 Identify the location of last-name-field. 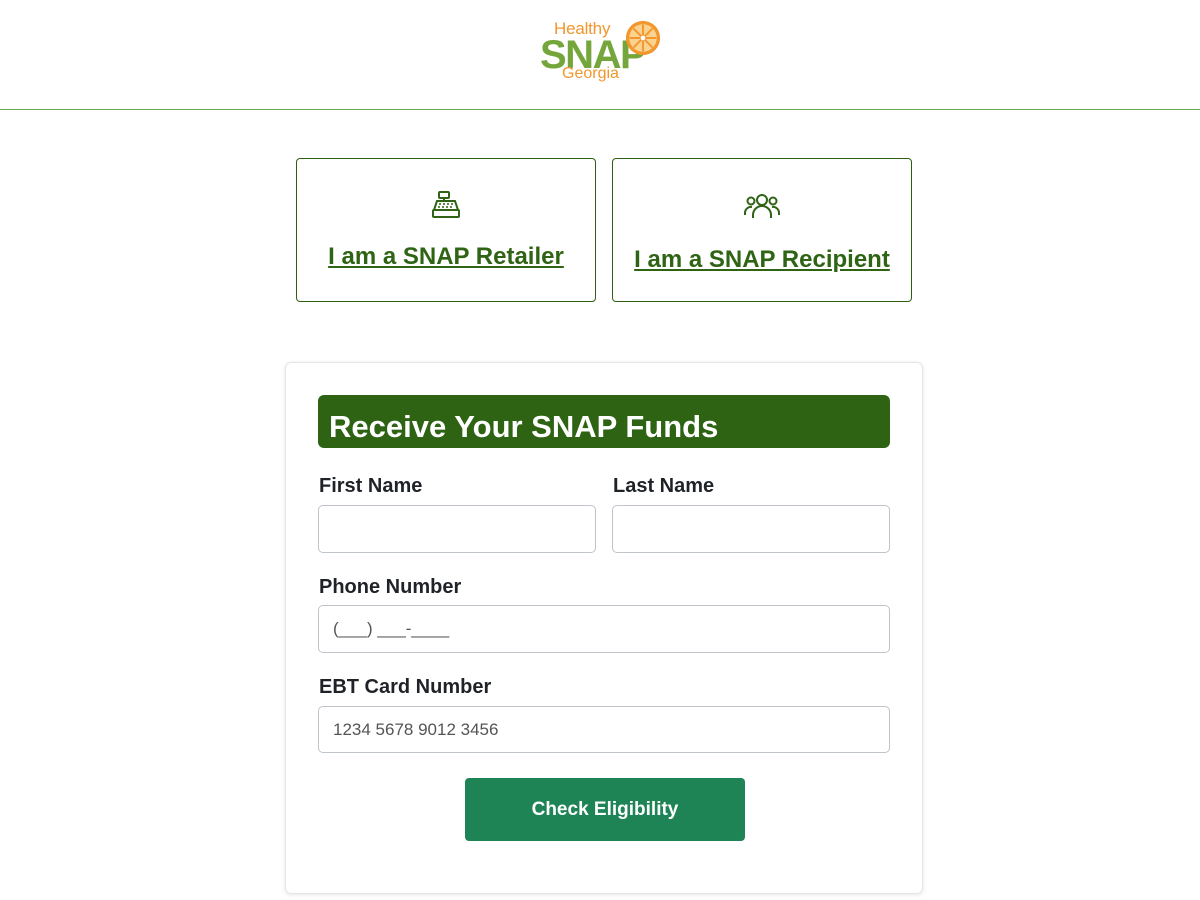
(751, 529).